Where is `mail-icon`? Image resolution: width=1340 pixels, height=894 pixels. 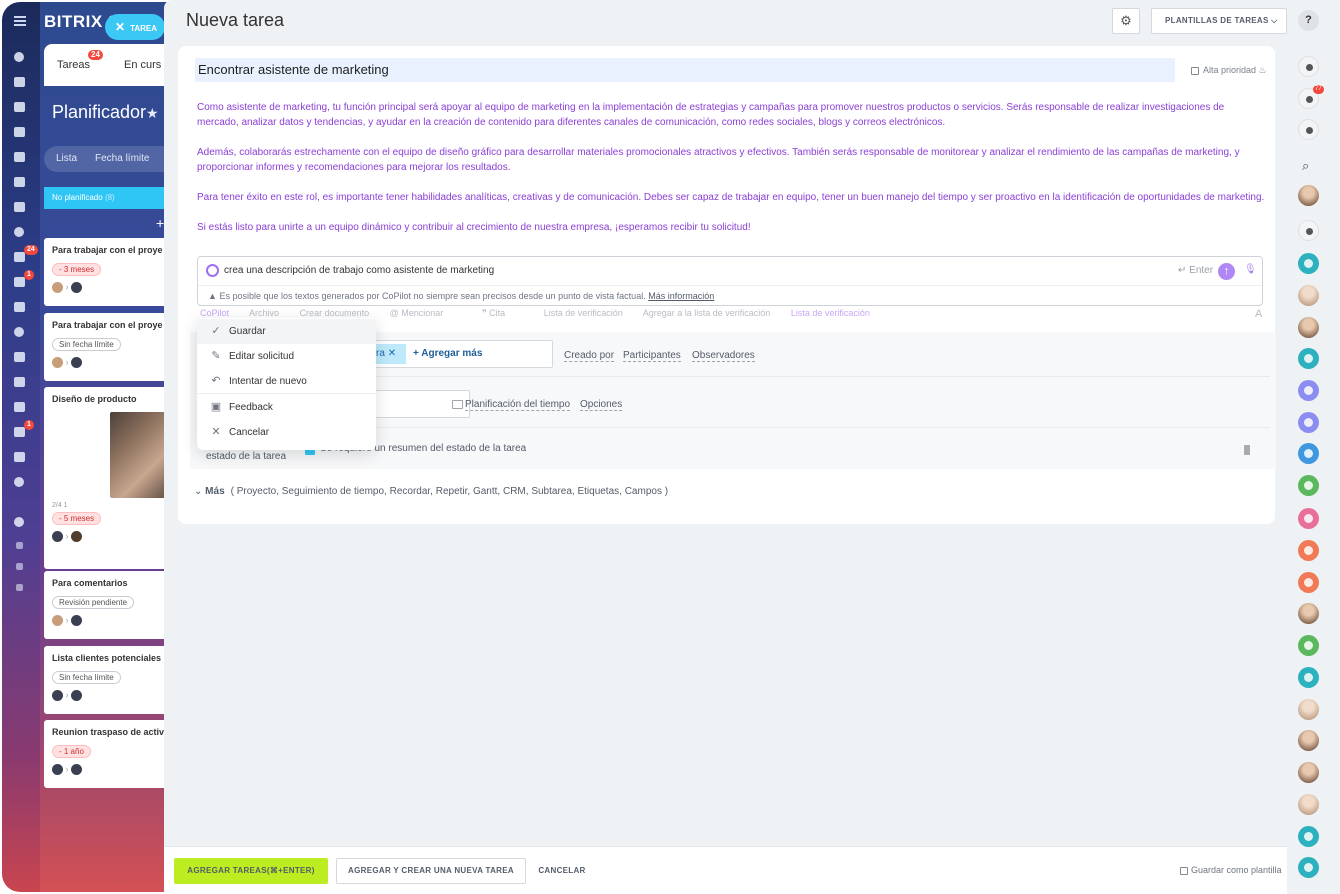
mail-icon is located at coordinates (20, 207).